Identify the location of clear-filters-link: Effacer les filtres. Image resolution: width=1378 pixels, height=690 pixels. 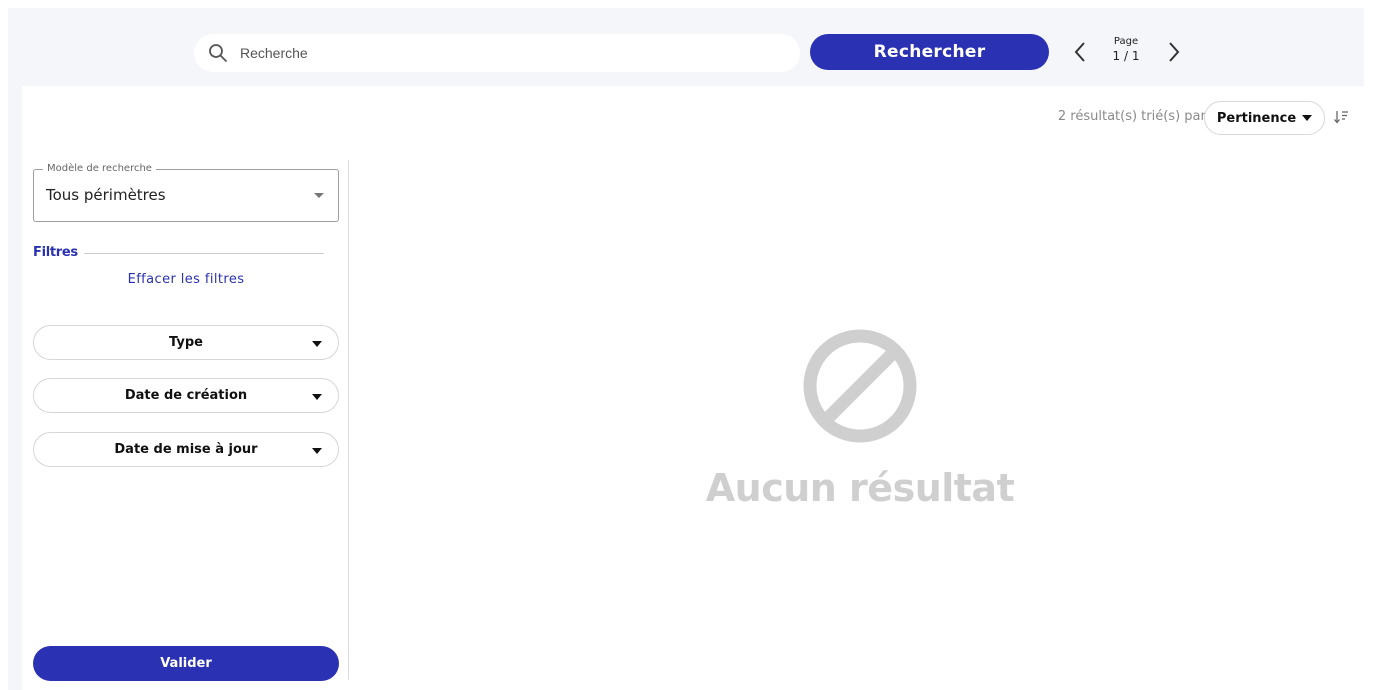
(186, 279).